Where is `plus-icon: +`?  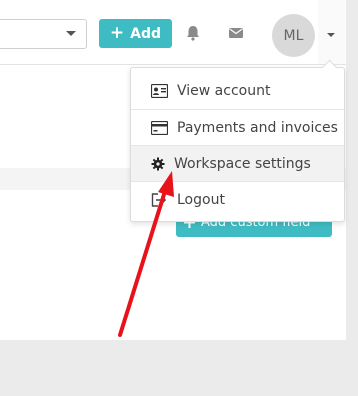
plus-icon: + is located at coordinates (117, 33).